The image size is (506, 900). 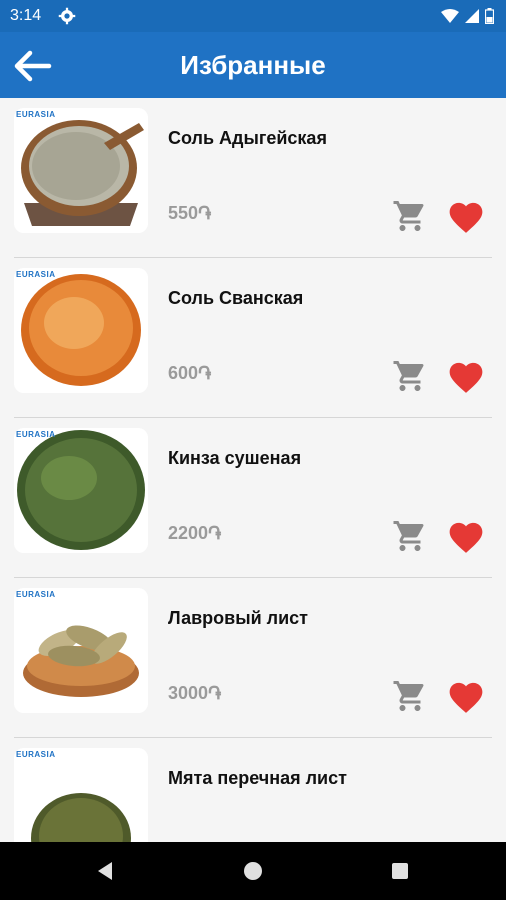 I want to click on system-nav-bar, so click(x=253, y=871).